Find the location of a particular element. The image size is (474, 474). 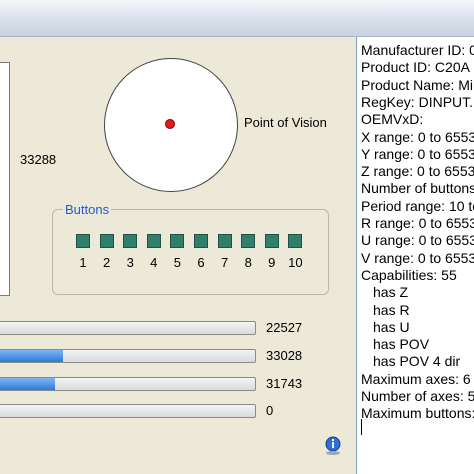

text-caret is located at coordinates (361, 427).